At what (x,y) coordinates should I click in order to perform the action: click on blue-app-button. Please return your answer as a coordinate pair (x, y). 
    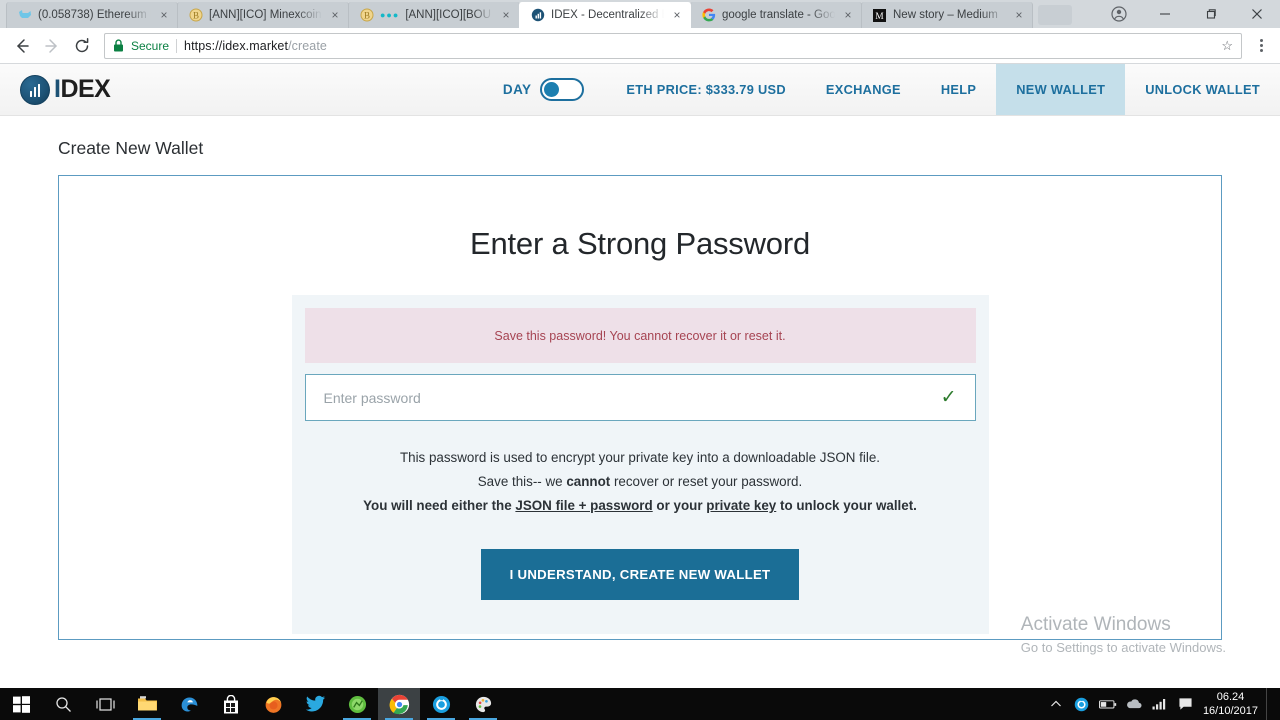
    Looking at the image, I should click on (441, 704).